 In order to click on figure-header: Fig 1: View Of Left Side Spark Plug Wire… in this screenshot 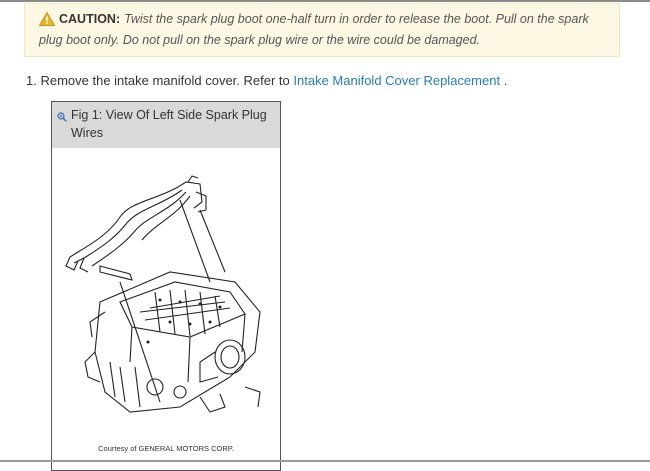, I will do `click(166, 125)`.